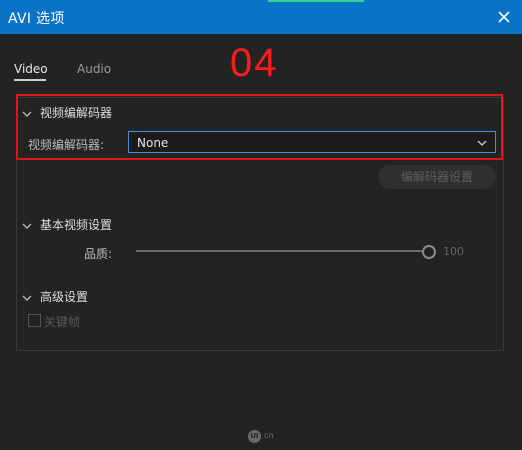 The width and height of the screenshot is (522, 450). I want to click on watermark-badge: UI, so click(254, 436).